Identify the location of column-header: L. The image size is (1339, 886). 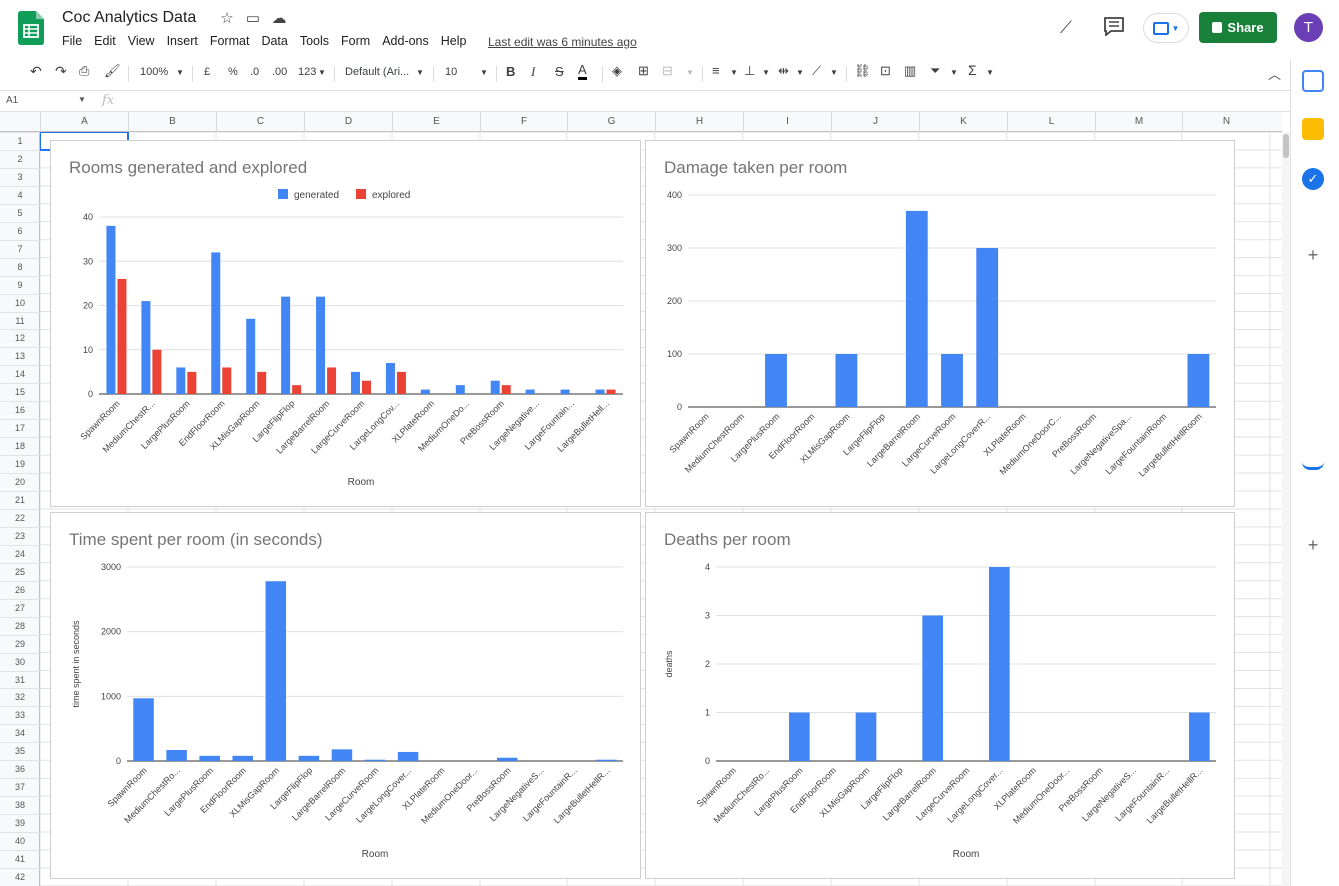
(1051, 122).